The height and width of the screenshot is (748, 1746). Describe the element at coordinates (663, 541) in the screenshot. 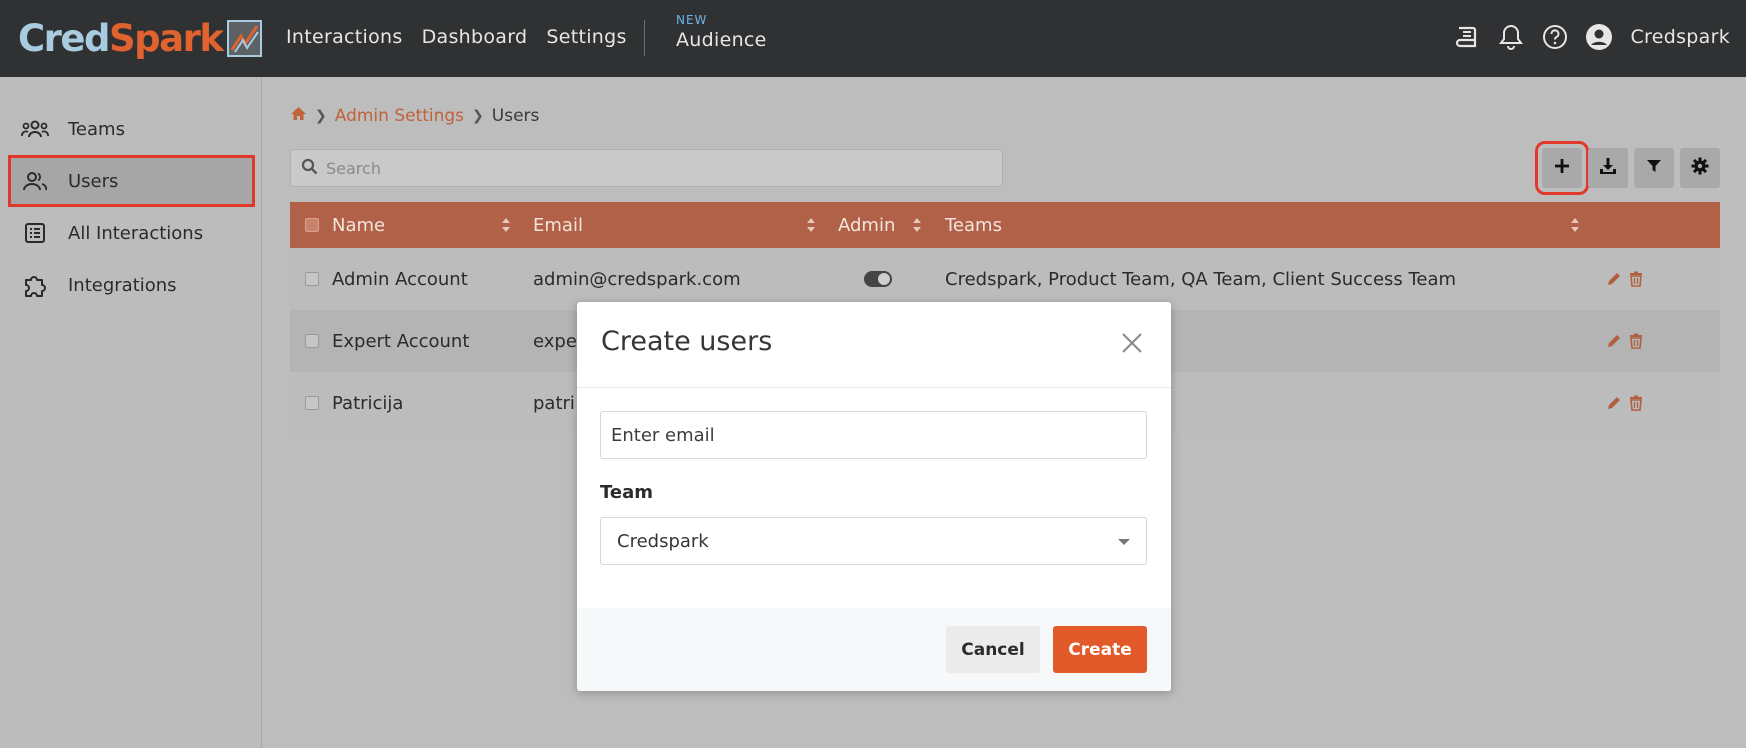

I see `team-select-value: Credspark` at that location.